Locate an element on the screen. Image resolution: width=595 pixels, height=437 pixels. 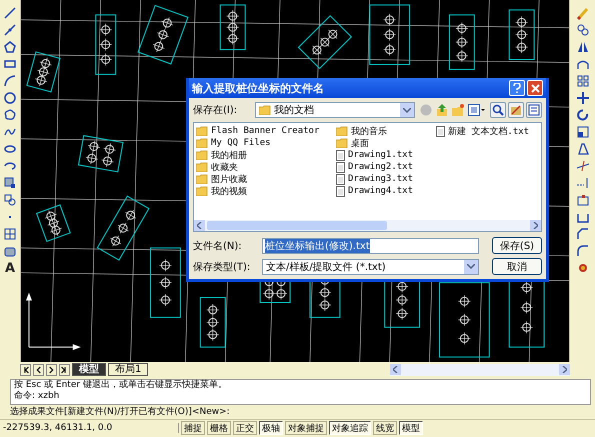
command-line: 按 Esc 或 Enter 键退出，或单击右键显示快捷菜单。 is located at coordinates (121, 385).